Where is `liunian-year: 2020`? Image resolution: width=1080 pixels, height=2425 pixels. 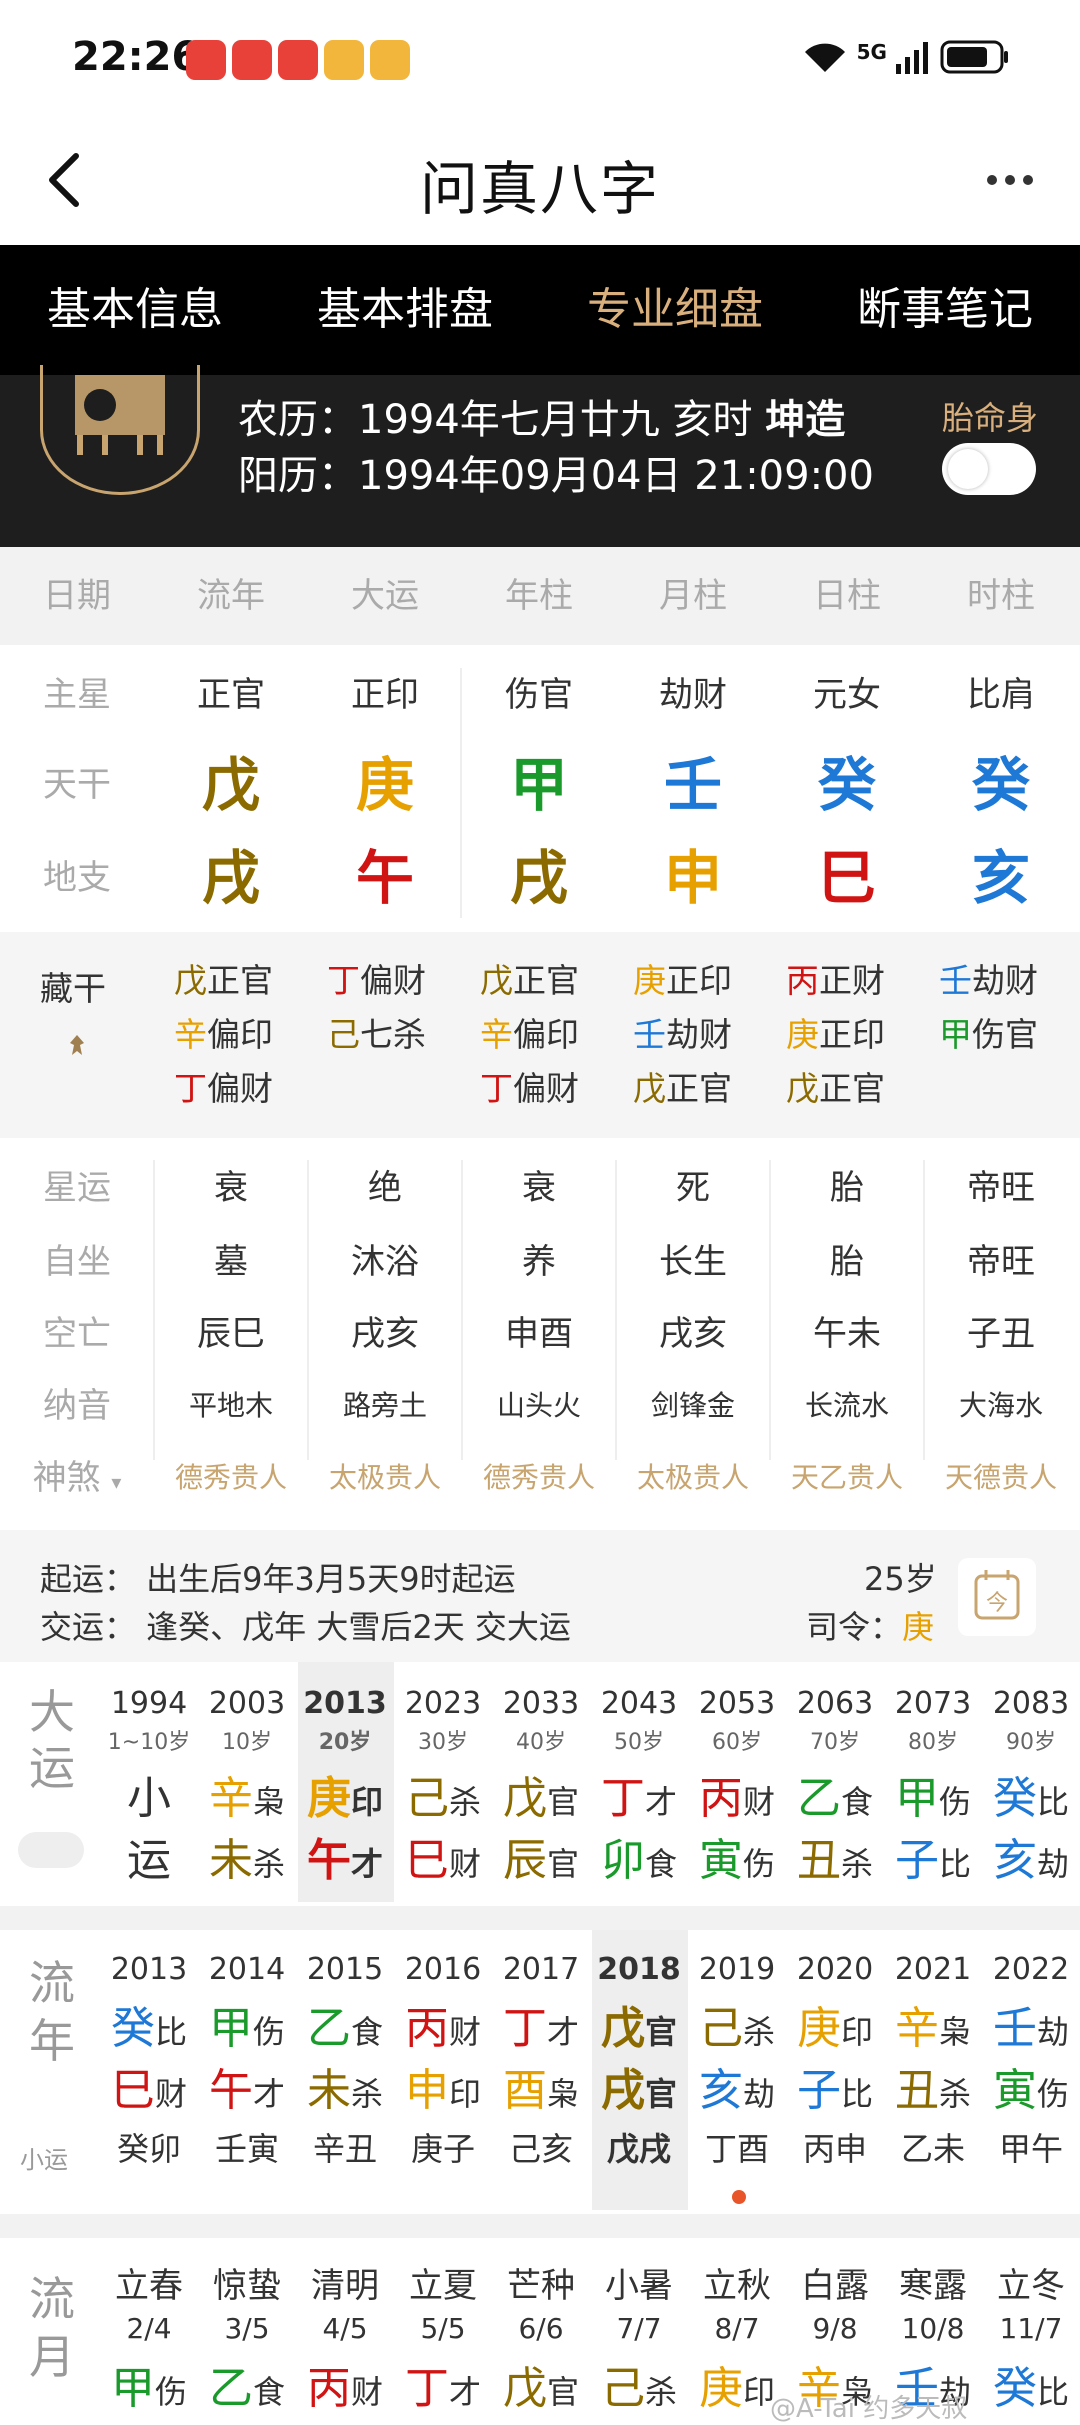 liunian-year: 2020 is located at coordinates (835, 1969).